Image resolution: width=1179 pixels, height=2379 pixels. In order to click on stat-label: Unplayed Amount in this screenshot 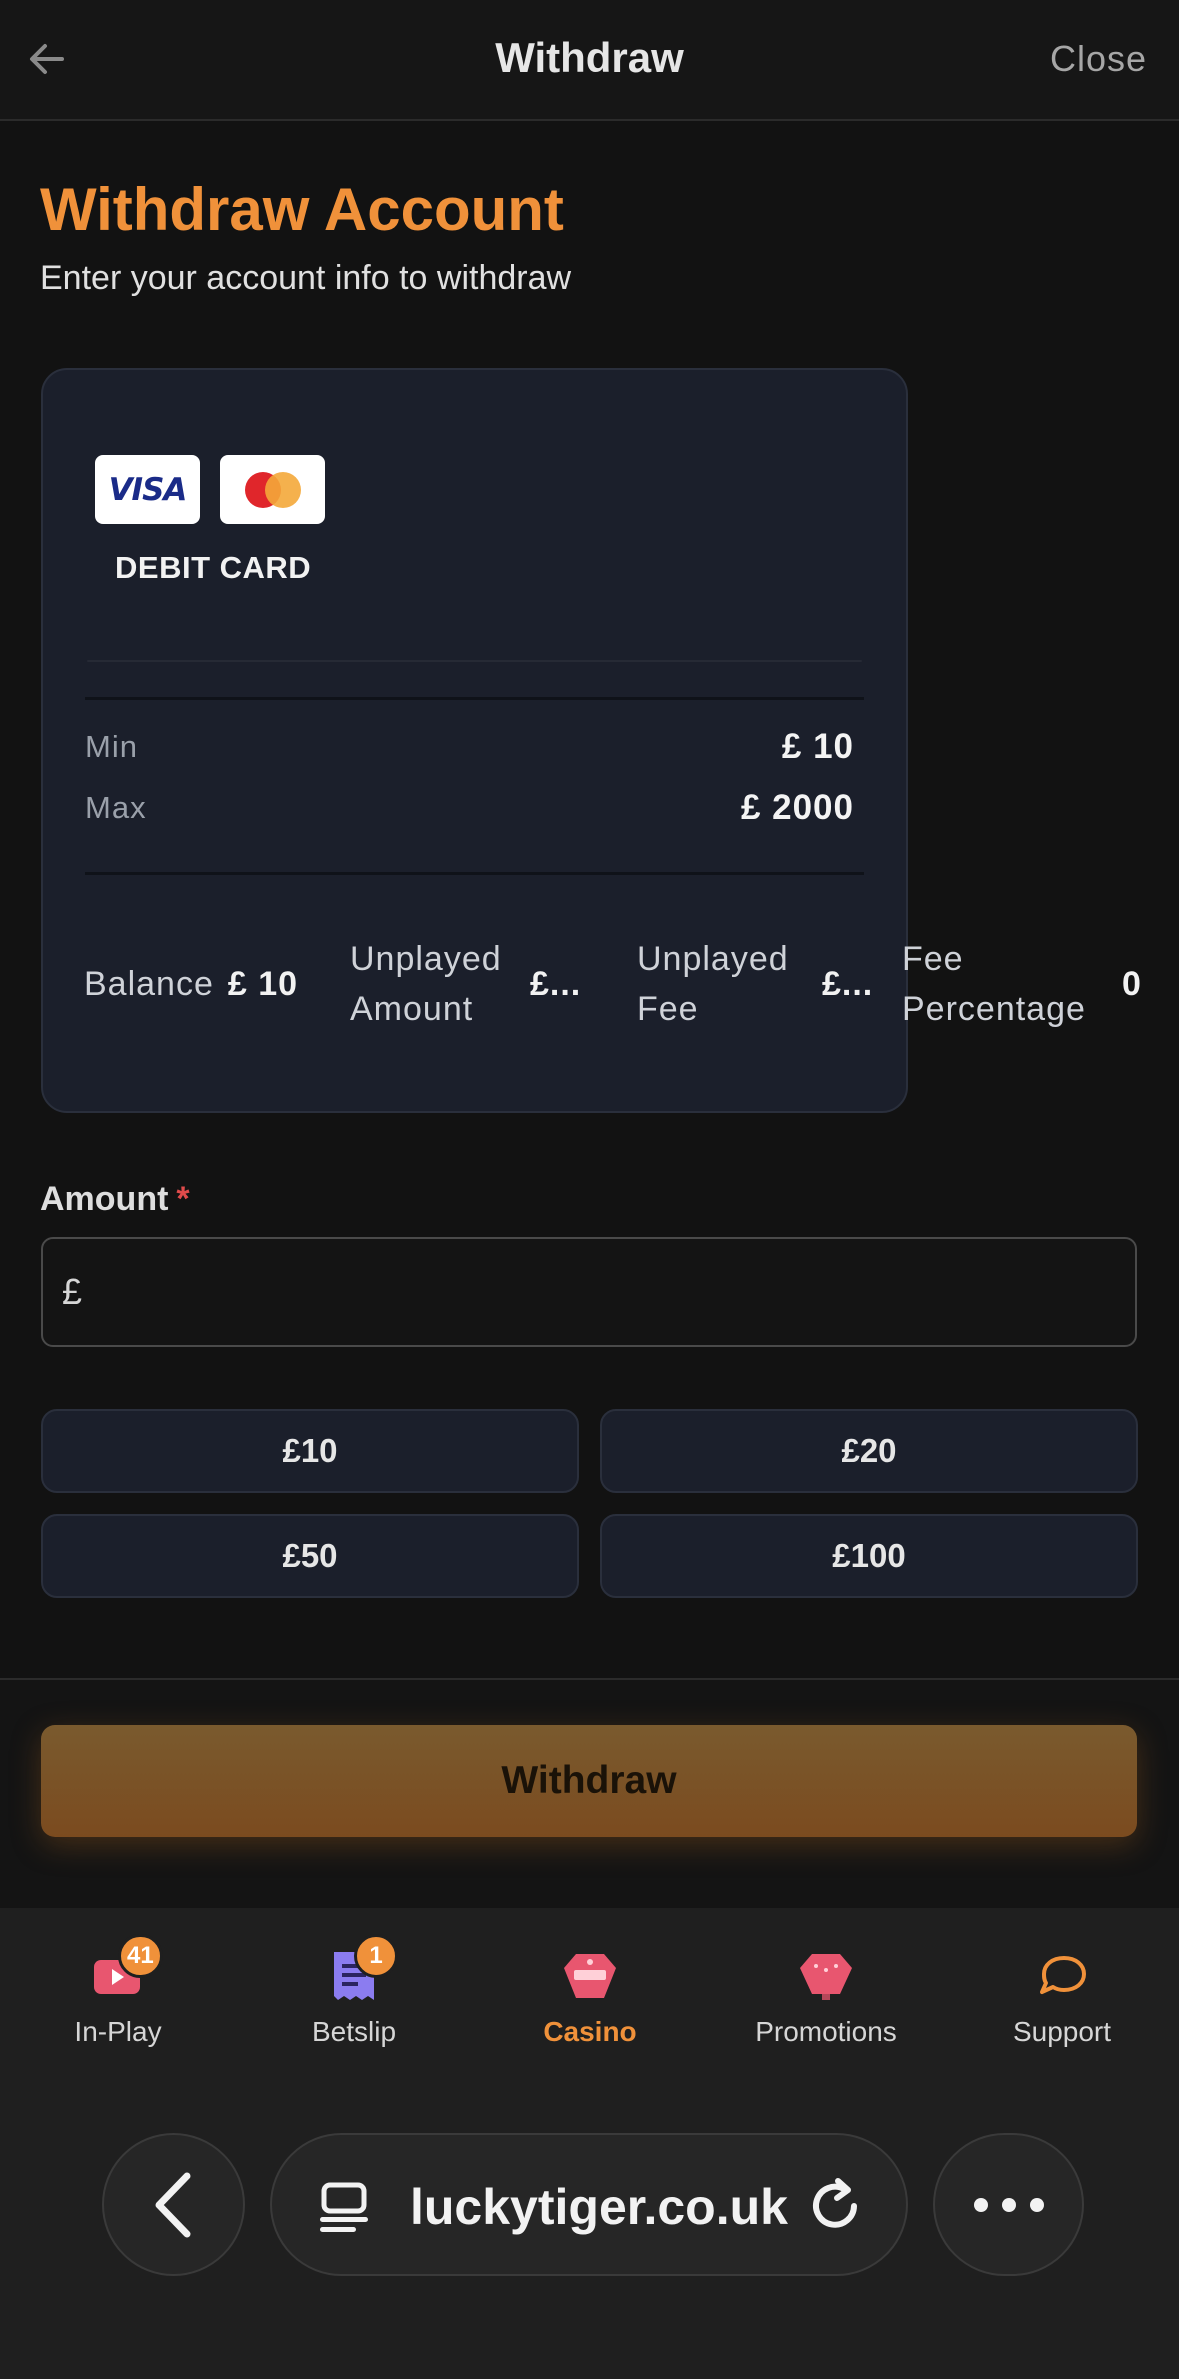, I will do `click(426, 984)`.